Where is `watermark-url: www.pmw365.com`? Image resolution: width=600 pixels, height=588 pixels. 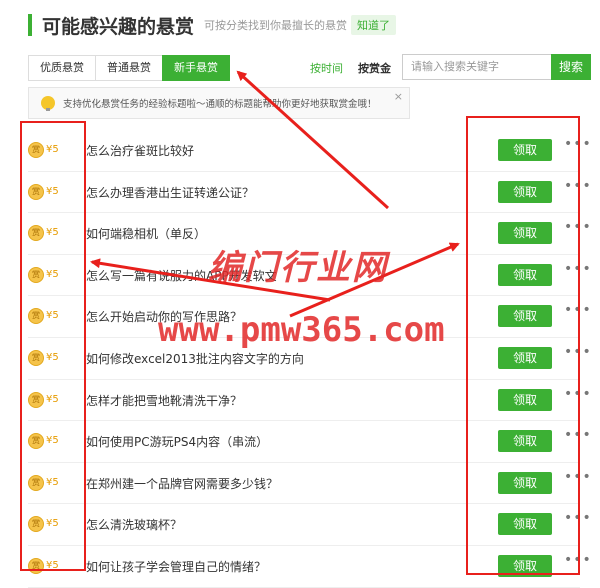
watermark-url: www.pmw365.com is located at coordinates (301, 330).